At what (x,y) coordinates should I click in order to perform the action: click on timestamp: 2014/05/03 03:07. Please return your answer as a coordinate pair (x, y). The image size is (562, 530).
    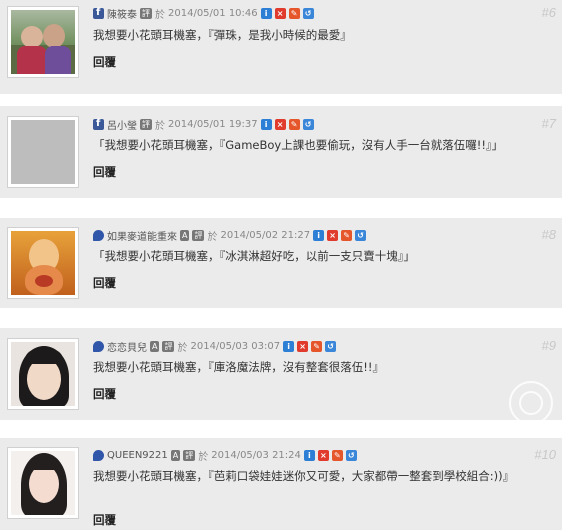
    Looking at the image, I should click on (235, 346).